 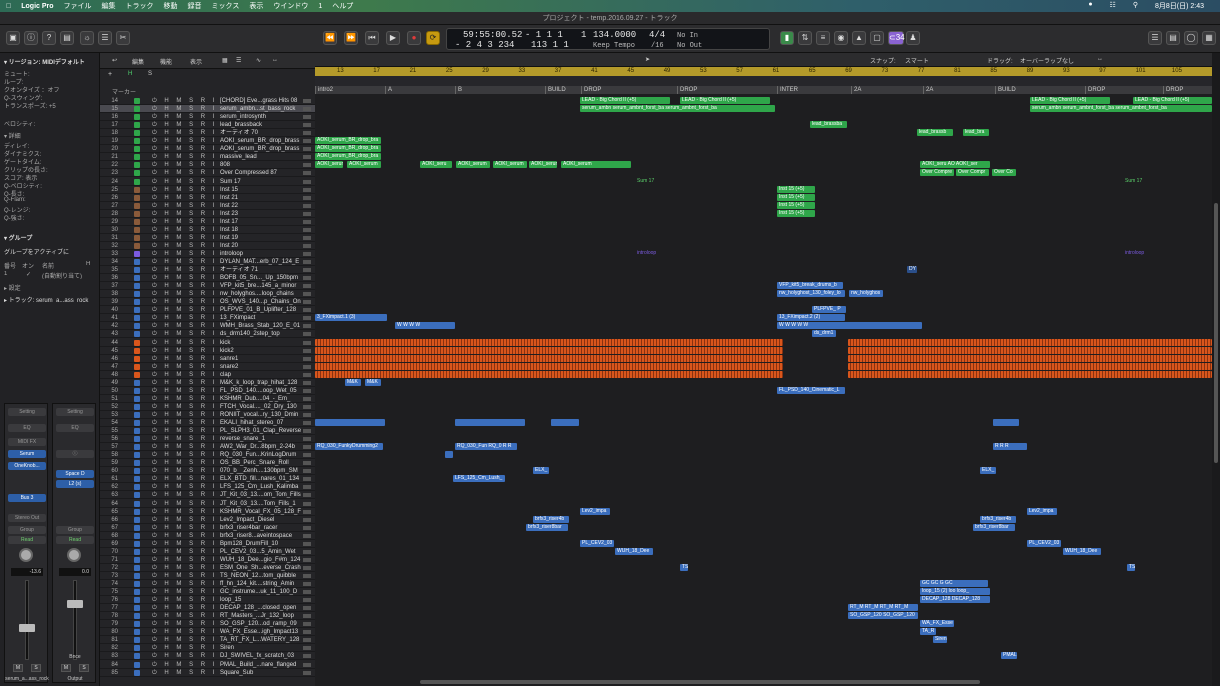 I want to click on region: lead_brassba, so click(x=828, y=125).